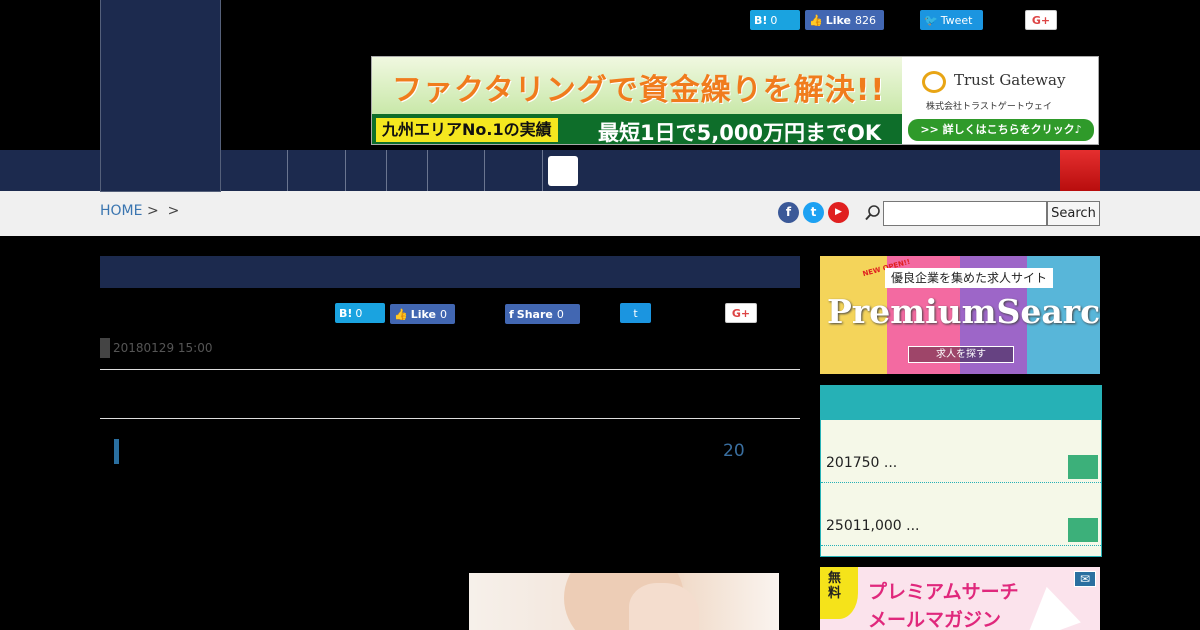 This screenshot has width=1200, height=630. I want to click on ranking-header, so click(961, 403).